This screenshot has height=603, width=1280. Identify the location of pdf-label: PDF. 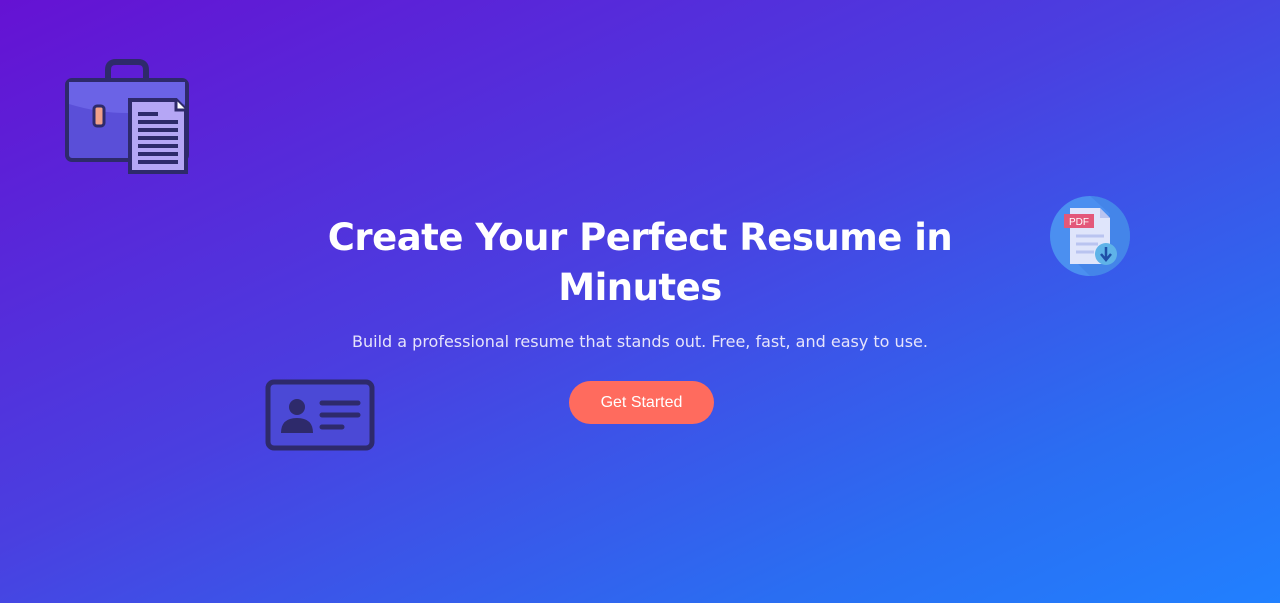
(1079, 222).